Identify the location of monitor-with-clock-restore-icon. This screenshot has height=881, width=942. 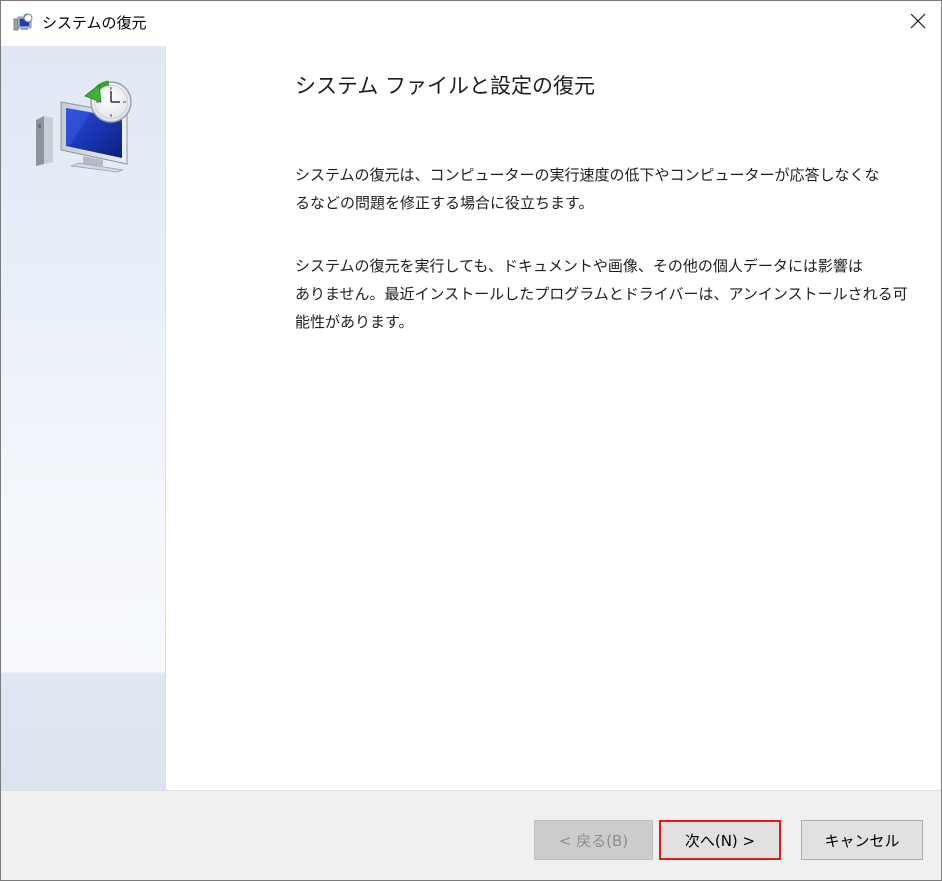
(83, 126).